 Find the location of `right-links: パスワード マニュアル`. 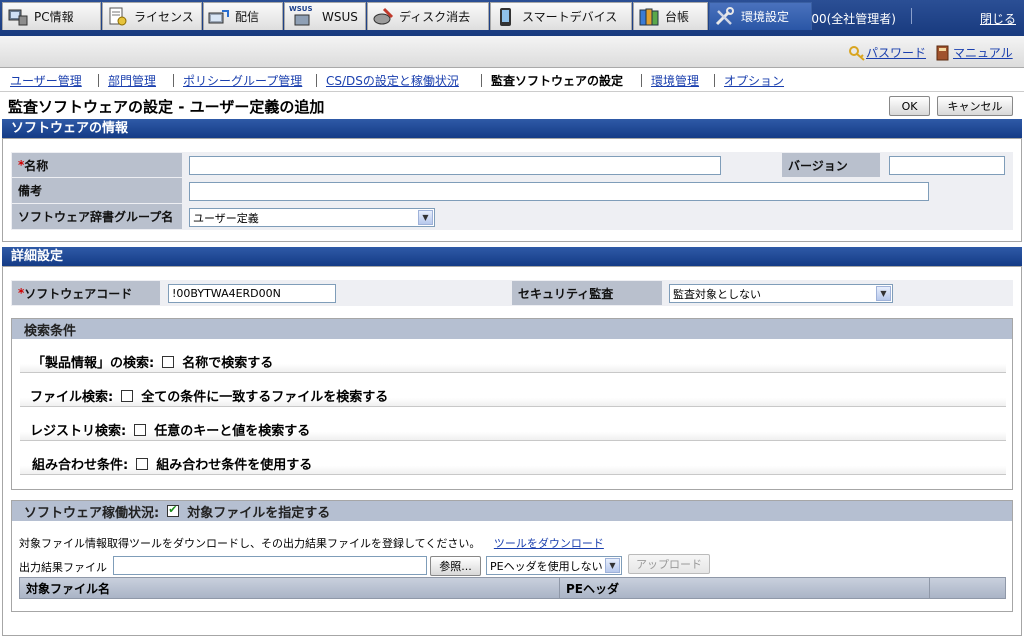

right-links: パスワード マニュアル is located at coordinates (930, 52).